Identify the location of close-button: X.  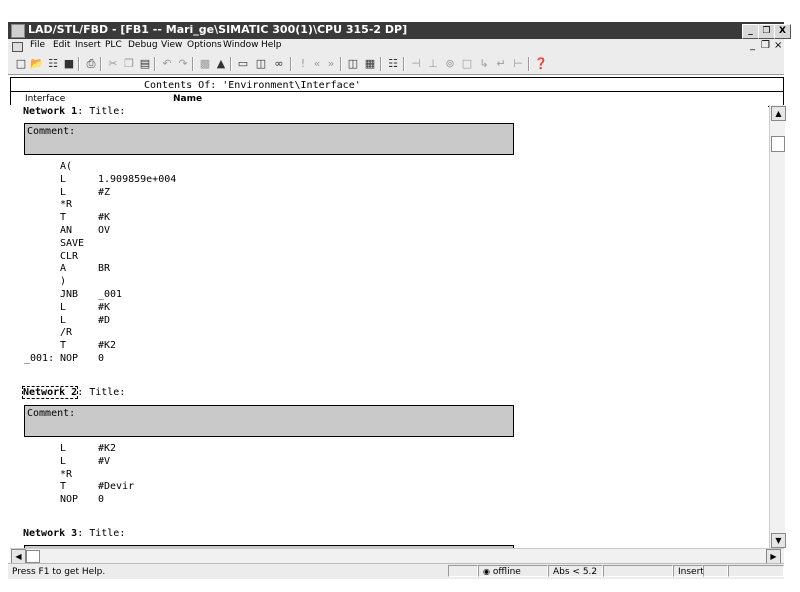
(782, 31).